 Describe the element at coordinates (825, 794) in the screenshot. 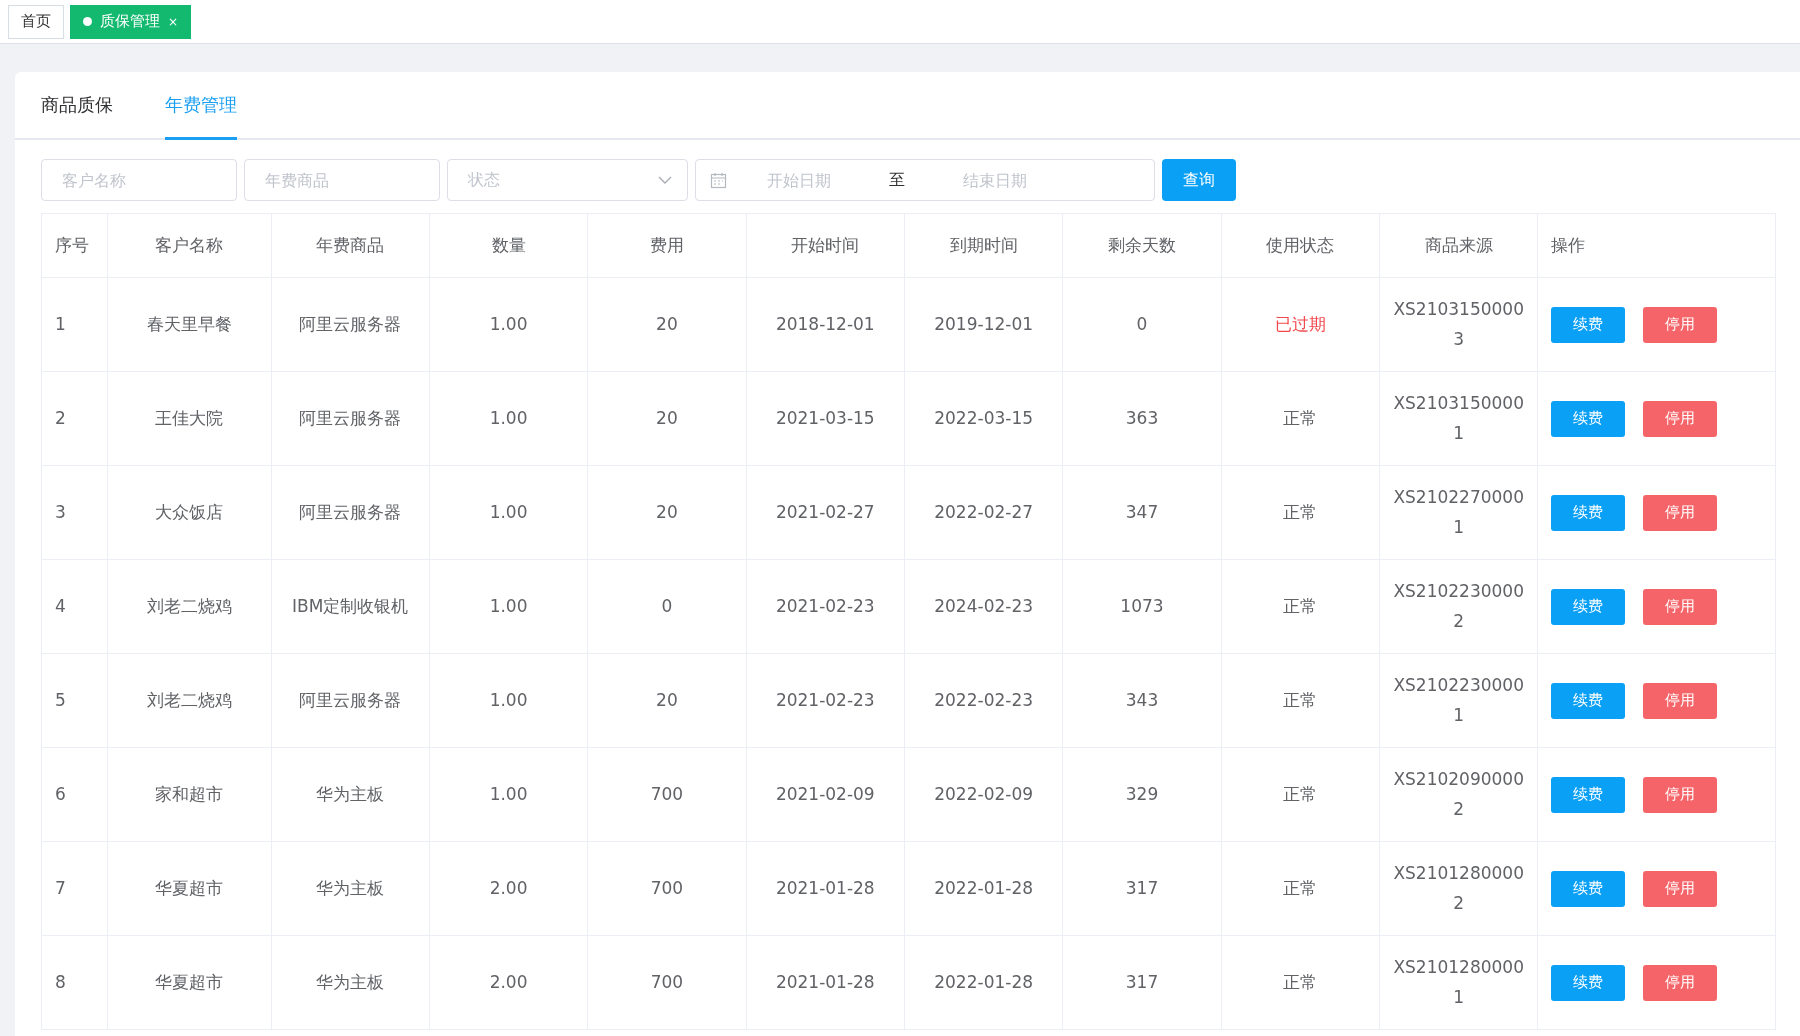

I see `table-cell: 2021-02-09` at that location.